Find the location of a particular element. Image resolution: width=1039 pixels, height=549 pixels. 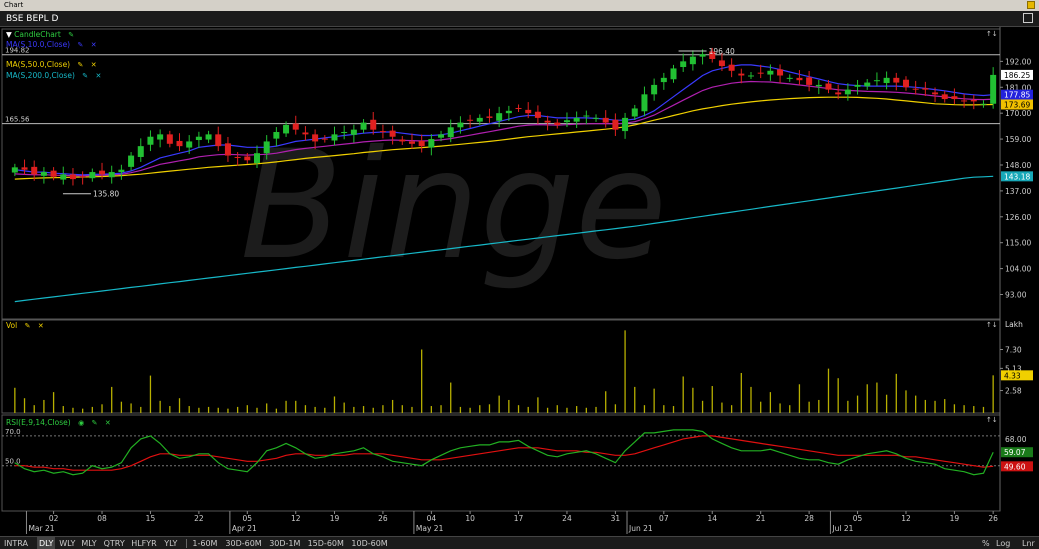

toolbar-separator is located at coordinates (187, 543).